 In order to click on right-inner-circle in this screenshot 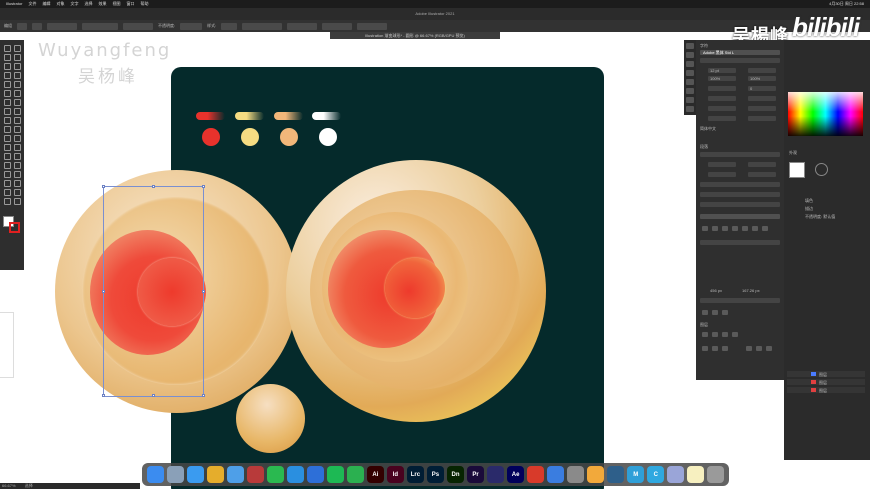, I will do `click(415, 288)`.